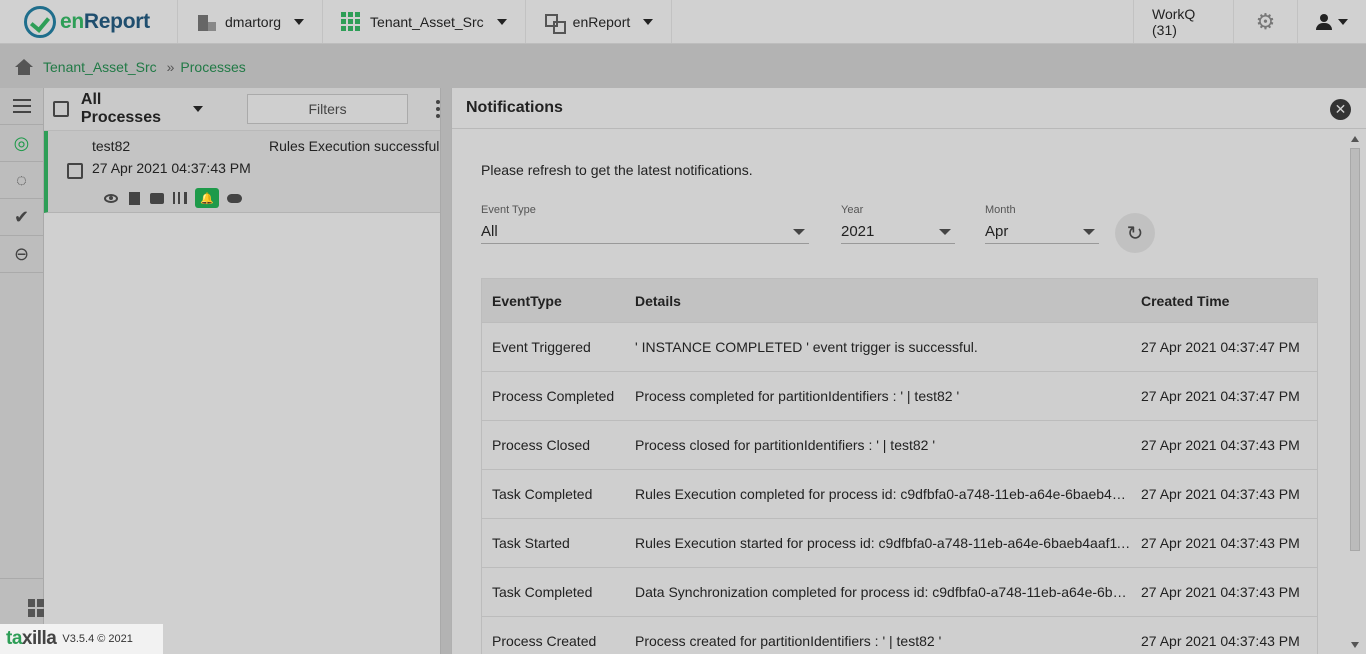 Image resolution: width=1366 pixels, height=654 pixels. I want to click on breadcrumb: Tenant_Asset_Src » Processes, so click(683, 66).